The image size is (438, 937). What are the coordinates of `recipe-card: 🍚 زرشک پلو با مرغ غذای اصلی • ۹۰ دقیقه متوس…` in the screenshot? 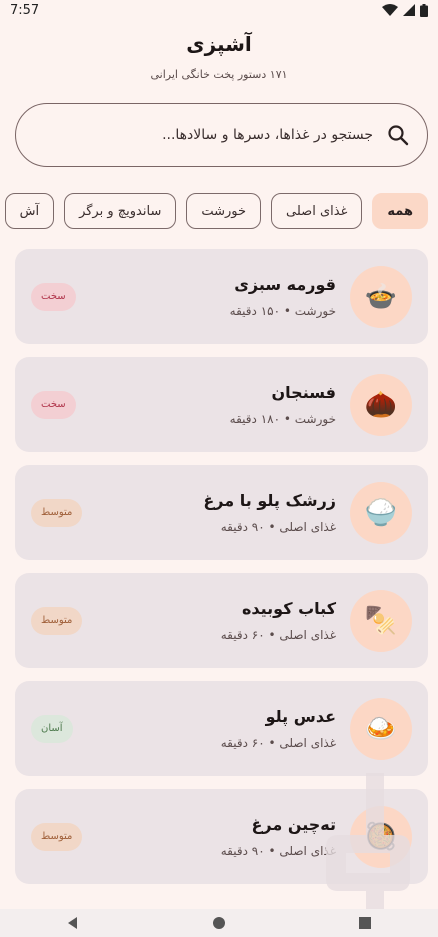 It's located at (221, 512).